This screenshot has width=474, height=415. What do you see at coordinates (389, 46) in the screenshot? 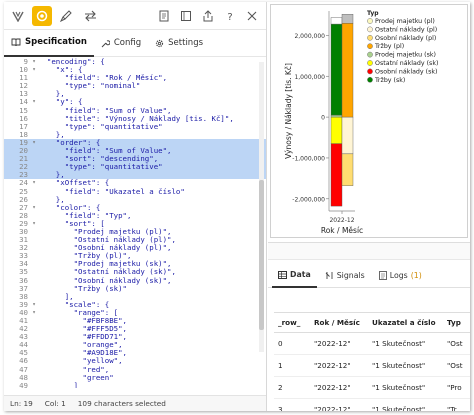
I see `legend-label: Tržby (pl)` at bounding box center [389, 46].